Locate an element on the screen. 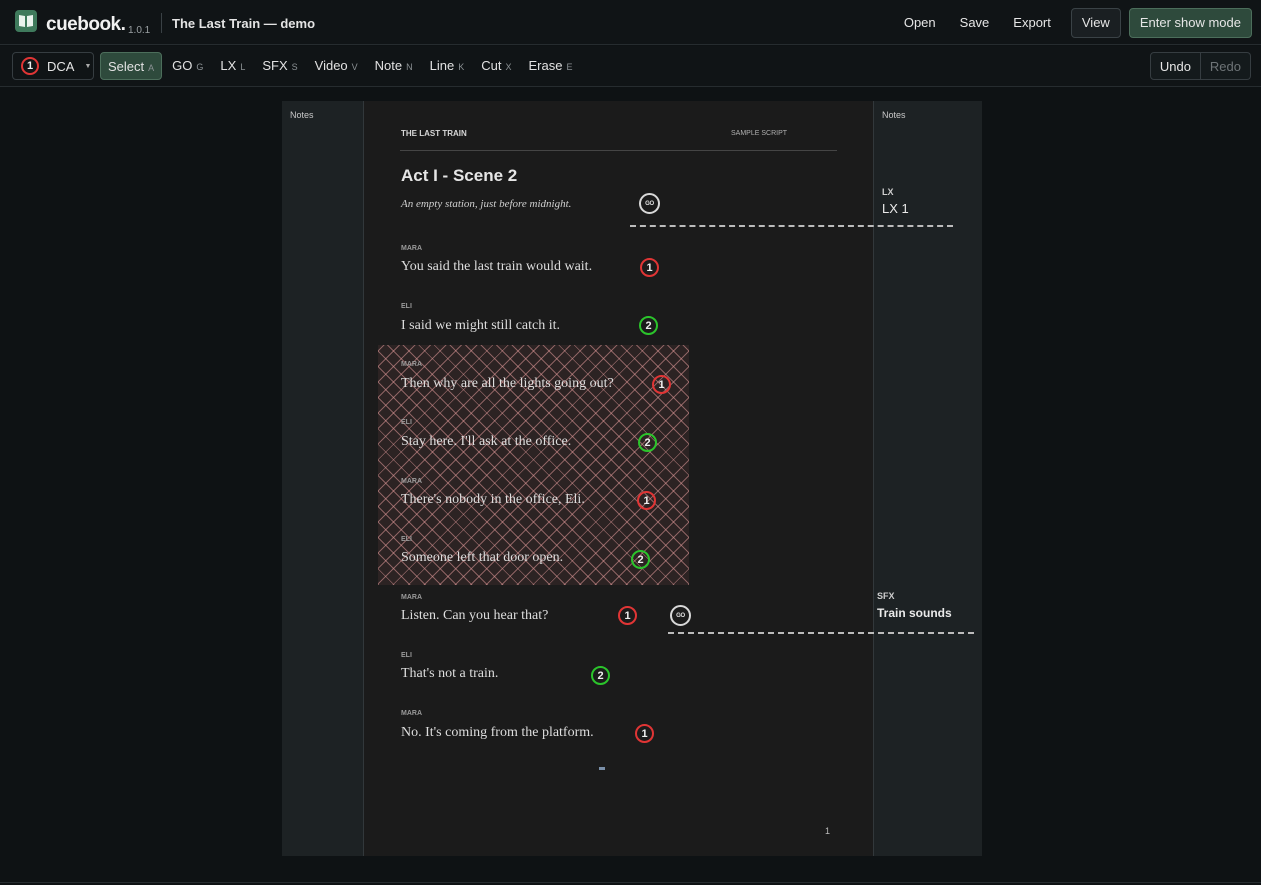 The height and width of the screenshot is (885, 1261). save-button: Save is located at coordinates (975, 23).